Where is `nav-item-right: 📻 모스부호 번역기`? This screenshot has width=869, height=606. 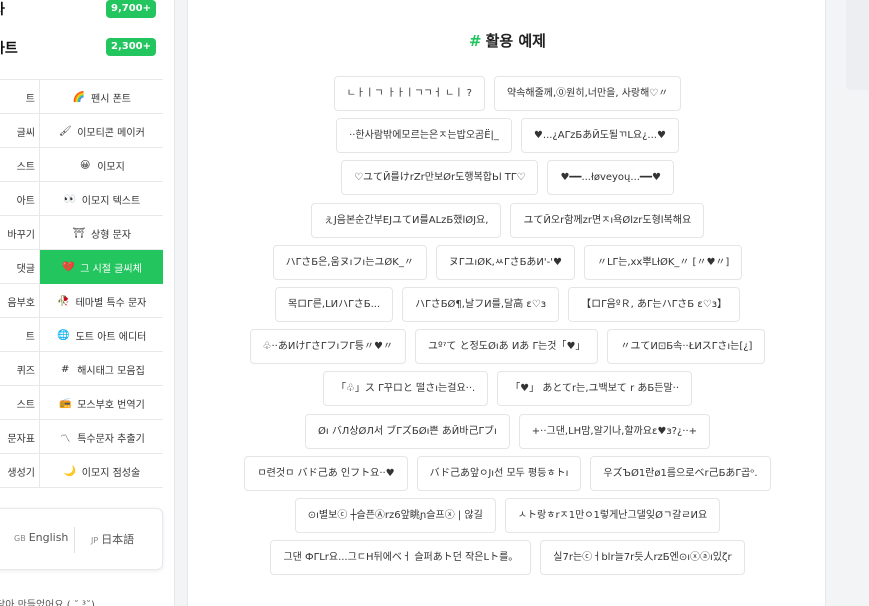 nav-item-right: 📻 모스부호 번역기 is located at coordinates (101, 403).